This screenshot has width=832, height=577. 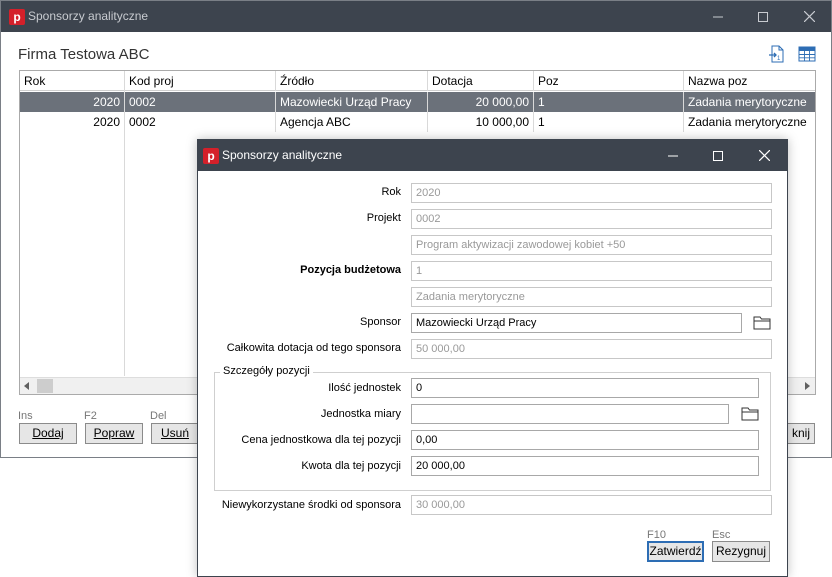 I want to click on column-header-poz: Poz, so click(x=609, y=81).